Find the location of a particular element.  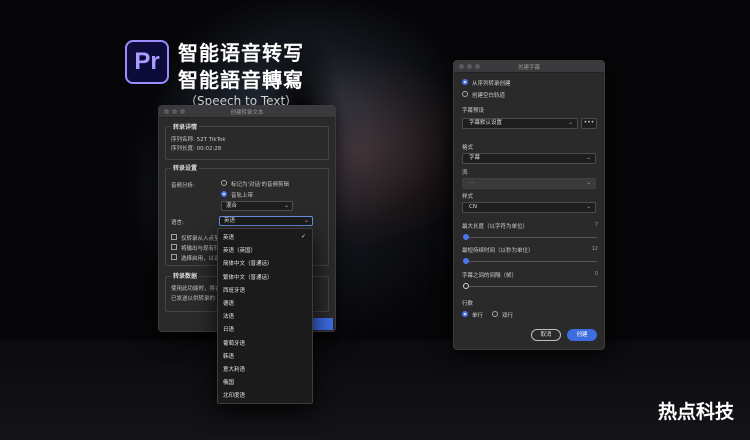

caption-dialog-title: 创建字幕 is located at coordinates (528, 67).